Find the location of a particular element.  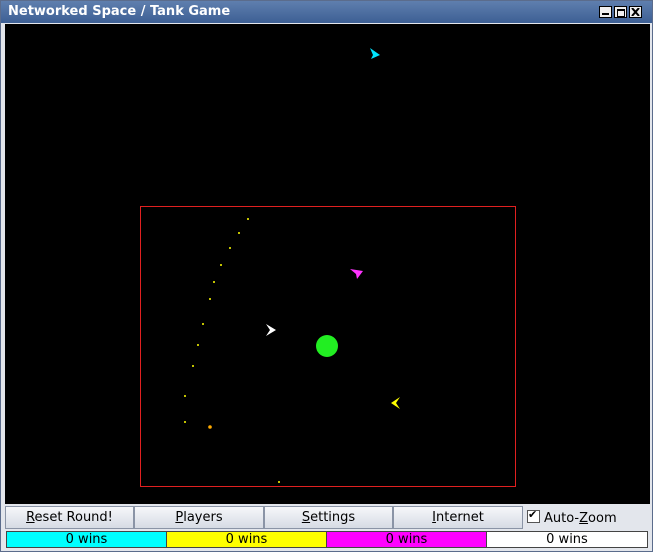

window-title: Networked Space / Tank Game is located at coordinates (119, 11).